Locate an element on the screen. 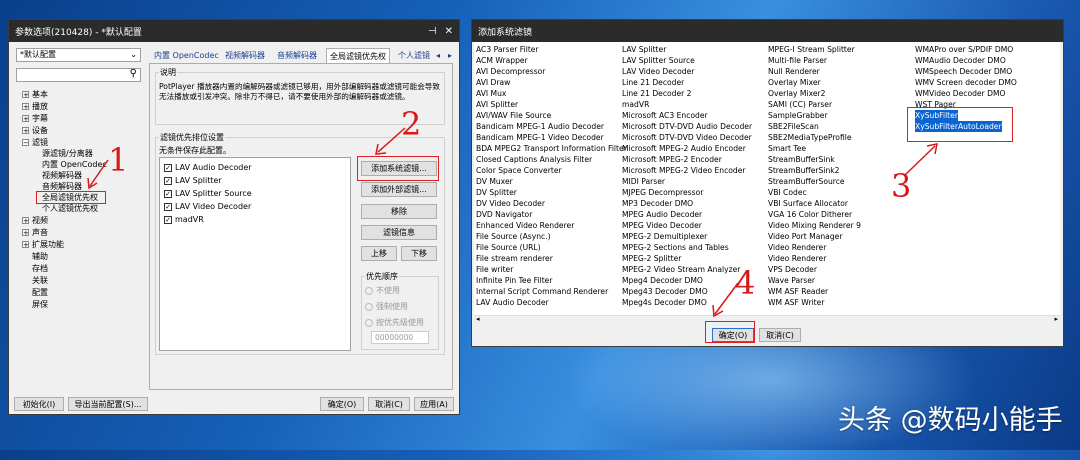 This screenshot has width=1080, height=460. pin-icon: ⊣ is located at coordinates (432, 31).